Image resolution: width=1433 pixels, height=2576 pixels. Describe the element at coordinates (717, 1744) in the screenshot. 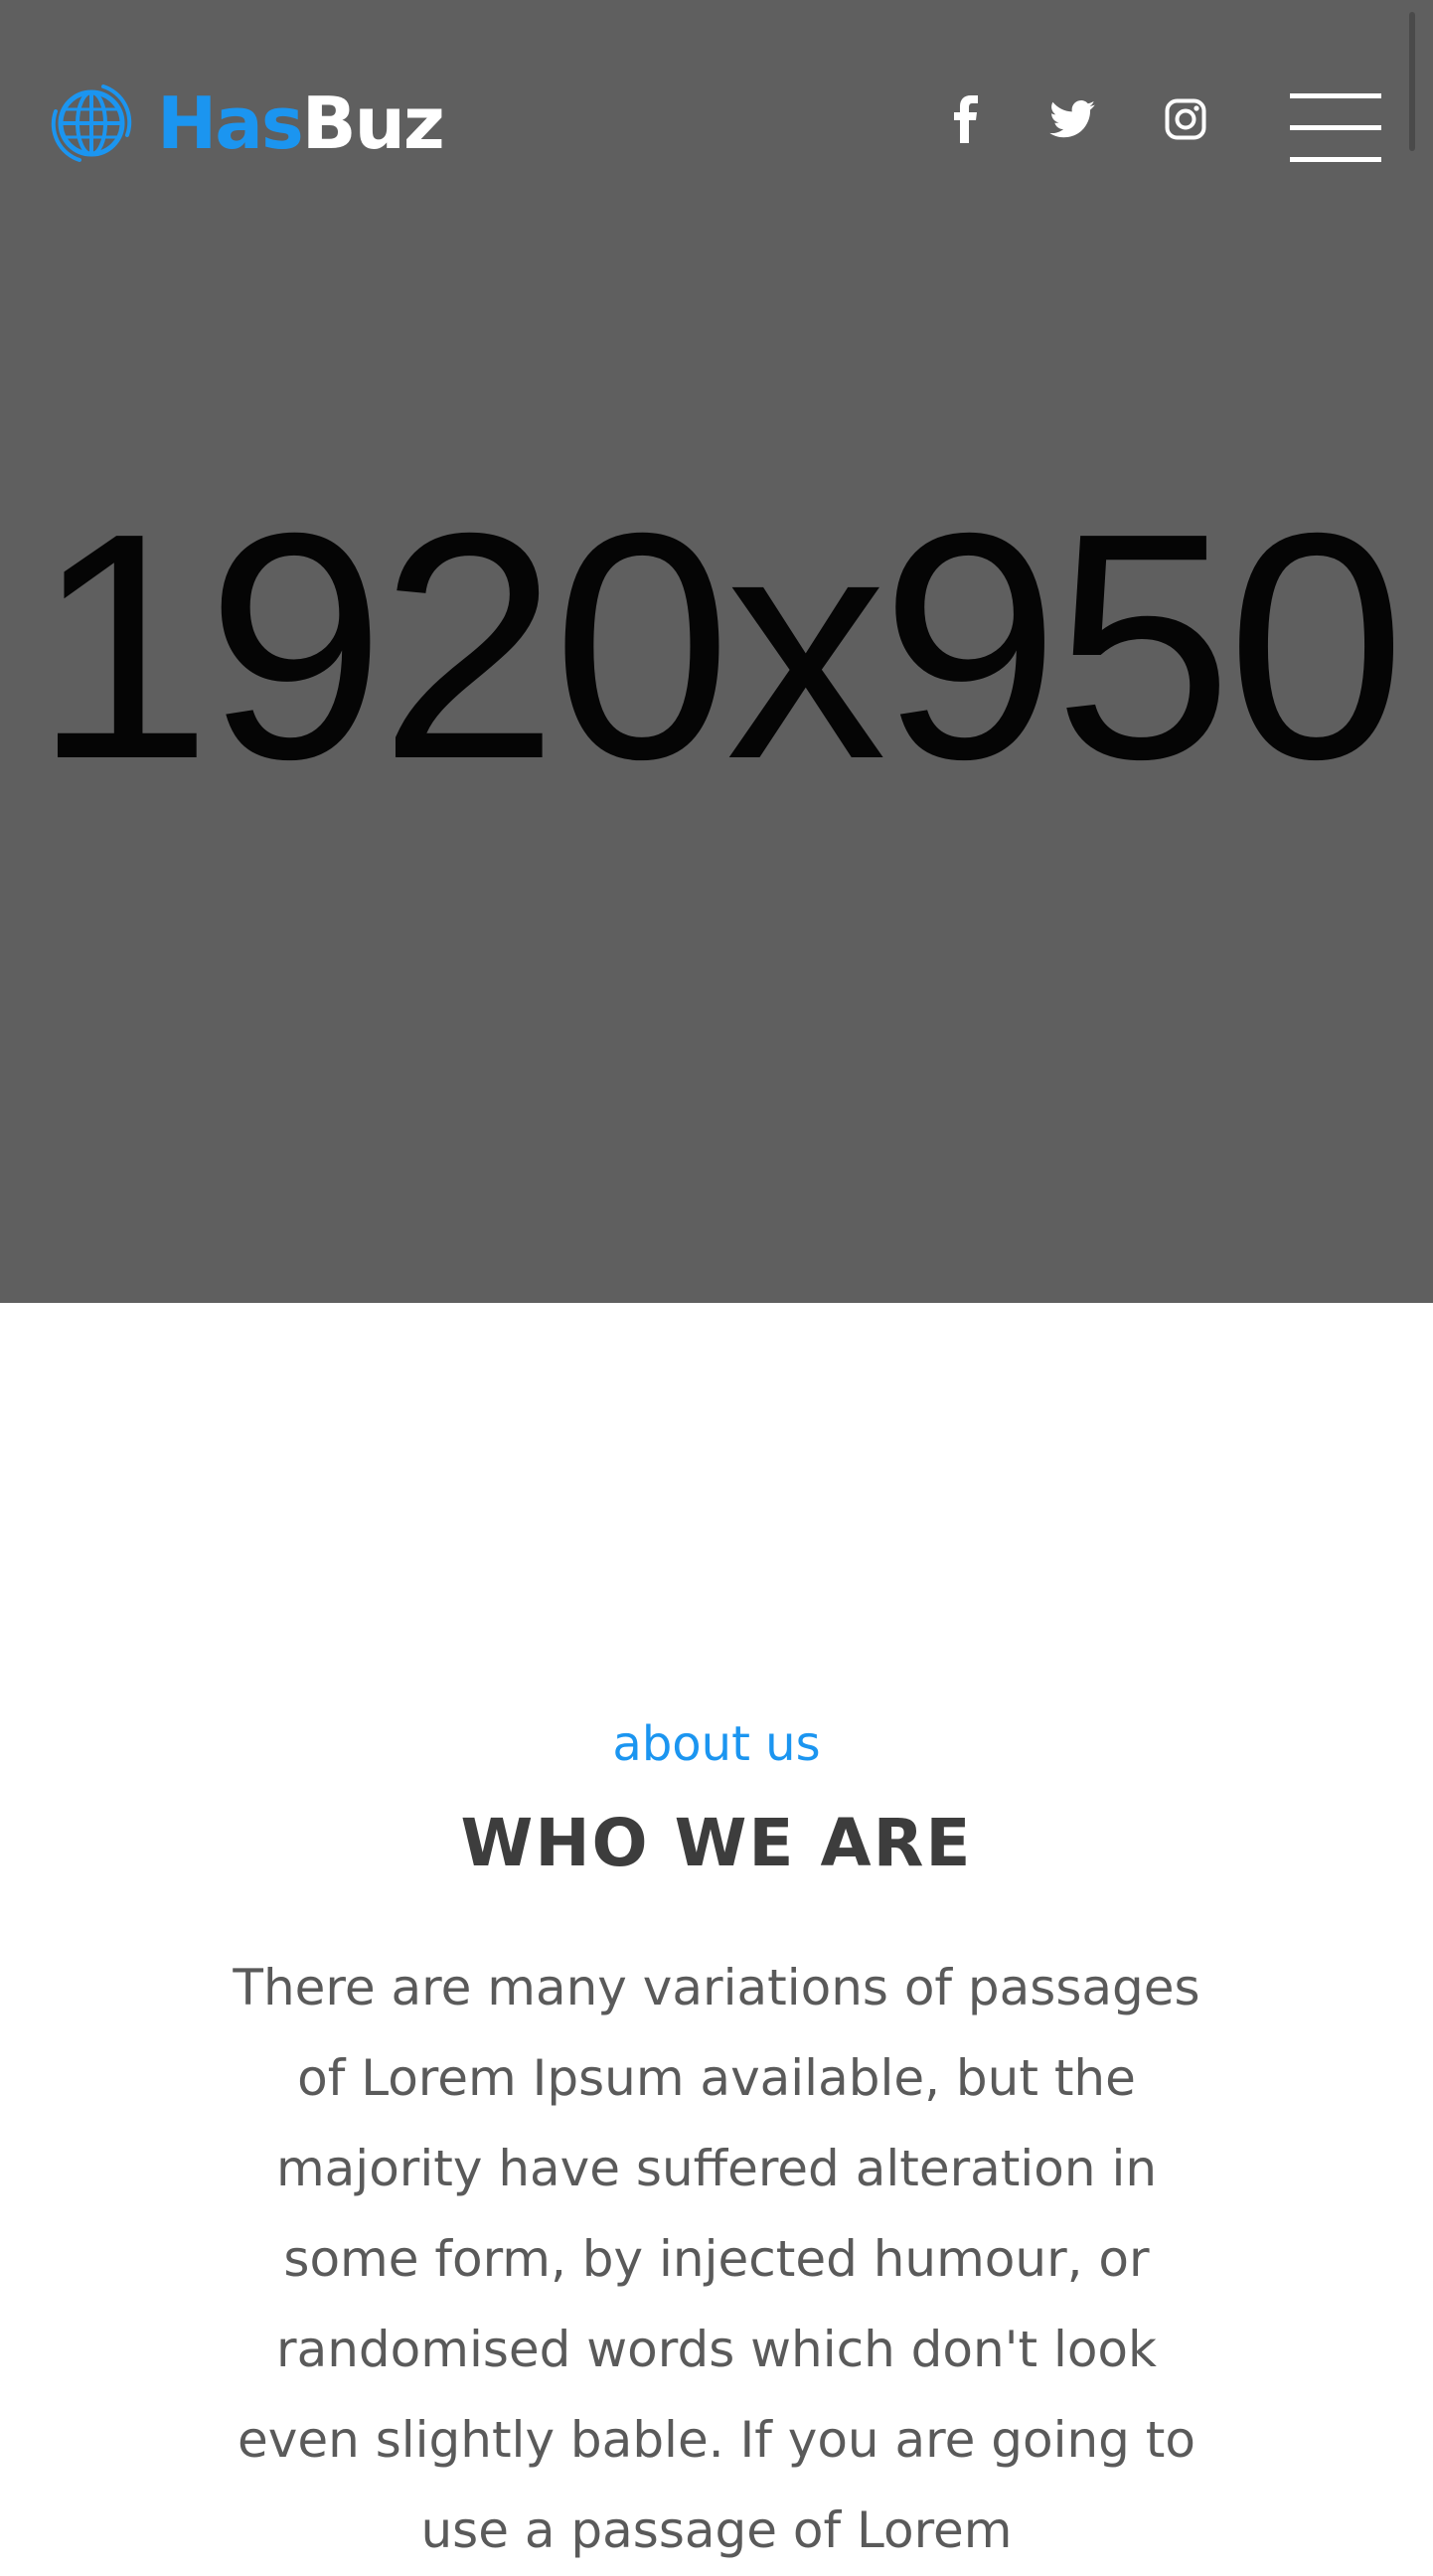

I see `section-eyebrow: about us` at that location.